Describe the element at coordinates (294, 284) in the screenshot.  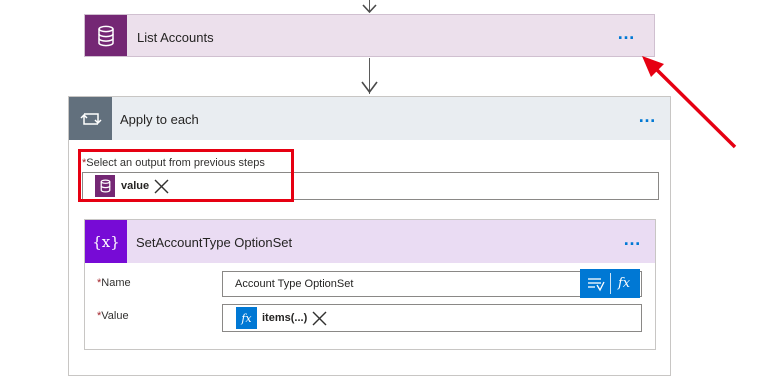
I see `name-input-value: Account Type OptionSet` at that location.